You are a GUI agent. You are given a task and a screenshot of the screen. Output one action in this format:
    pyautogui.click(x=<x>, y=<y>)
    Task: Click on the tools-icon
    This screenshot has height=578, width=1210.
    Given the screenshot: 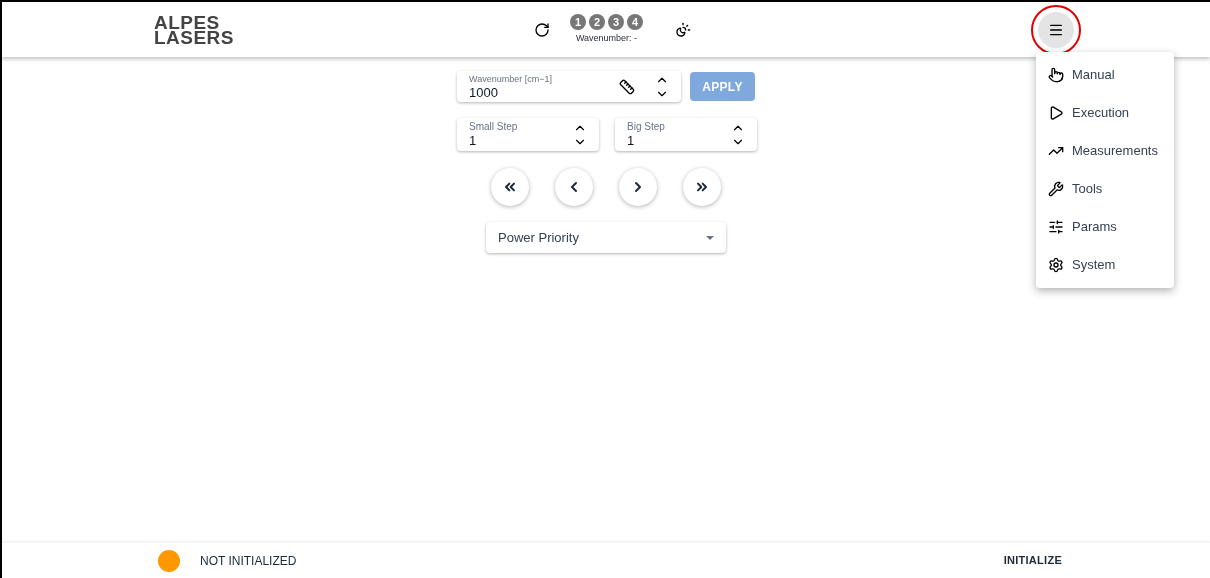 What is the action you would take?
    pyautogui.click(x=1056, y=189)
    